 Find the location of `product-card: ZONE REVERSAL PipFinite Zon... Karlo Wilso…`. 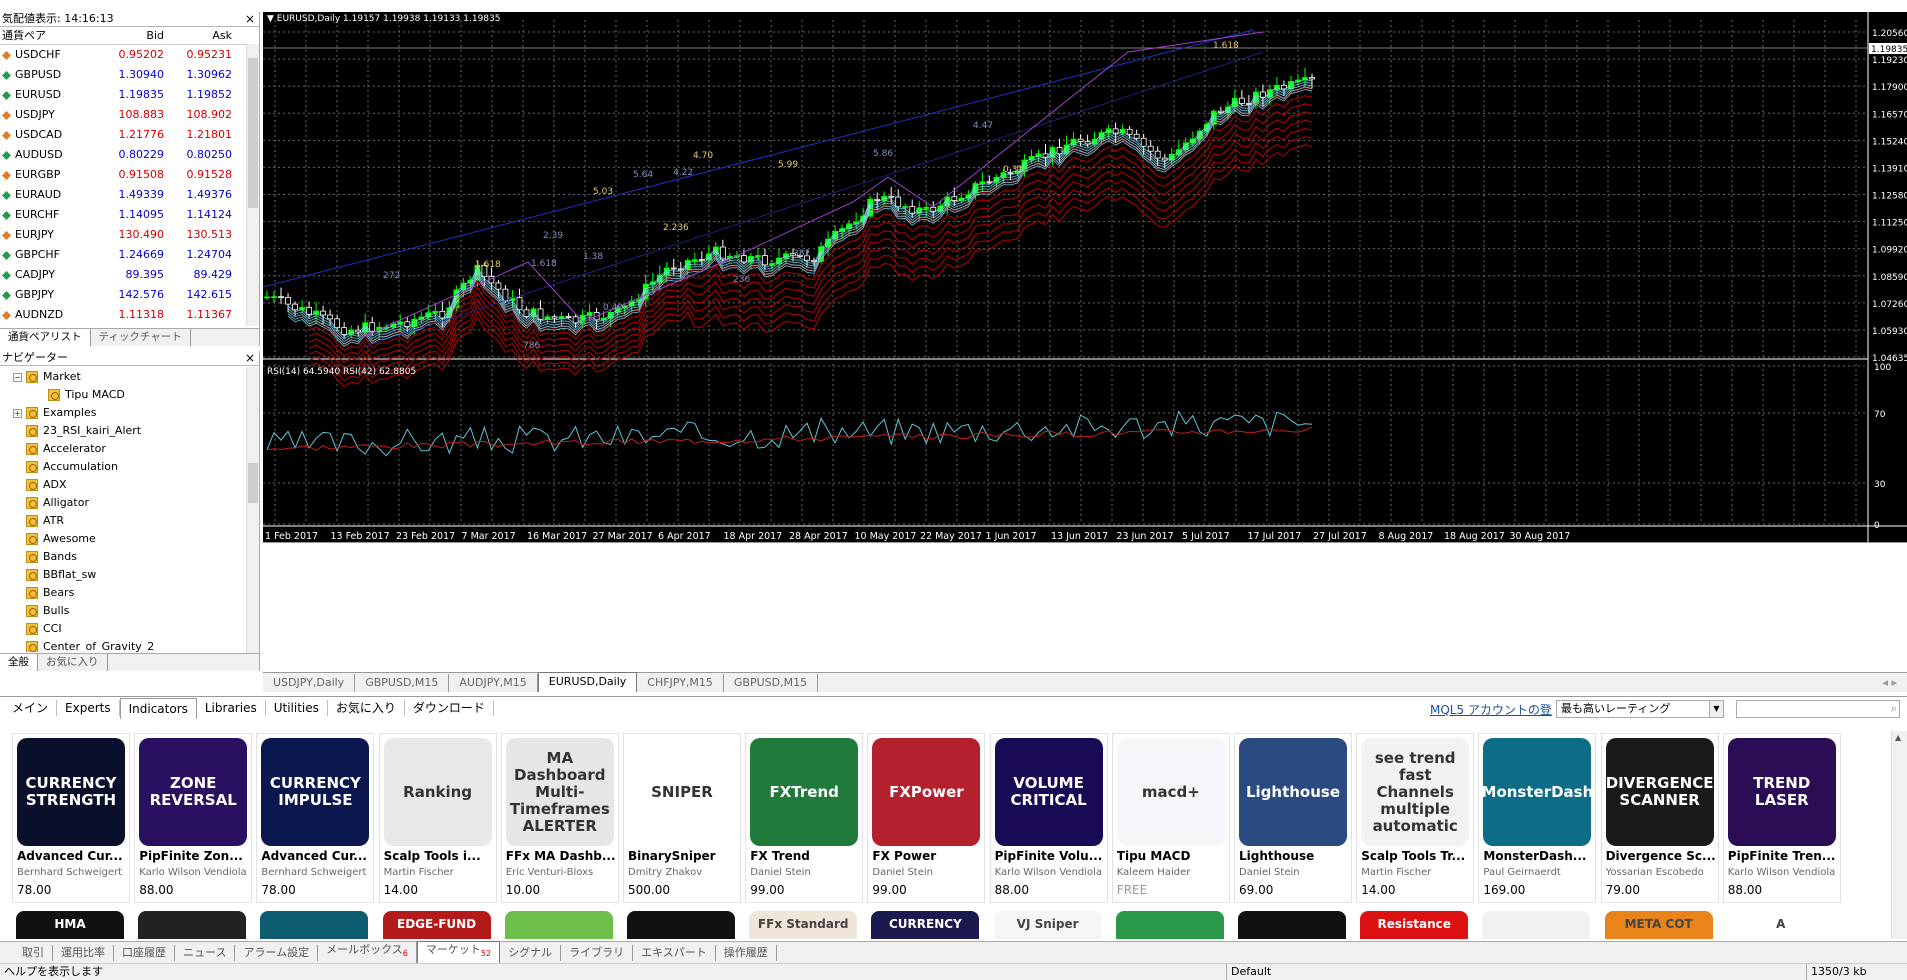

product-card: ZONE REVERSAL PipFinite Zon... Karlo Wilso… is located at coordinates (193, 818).